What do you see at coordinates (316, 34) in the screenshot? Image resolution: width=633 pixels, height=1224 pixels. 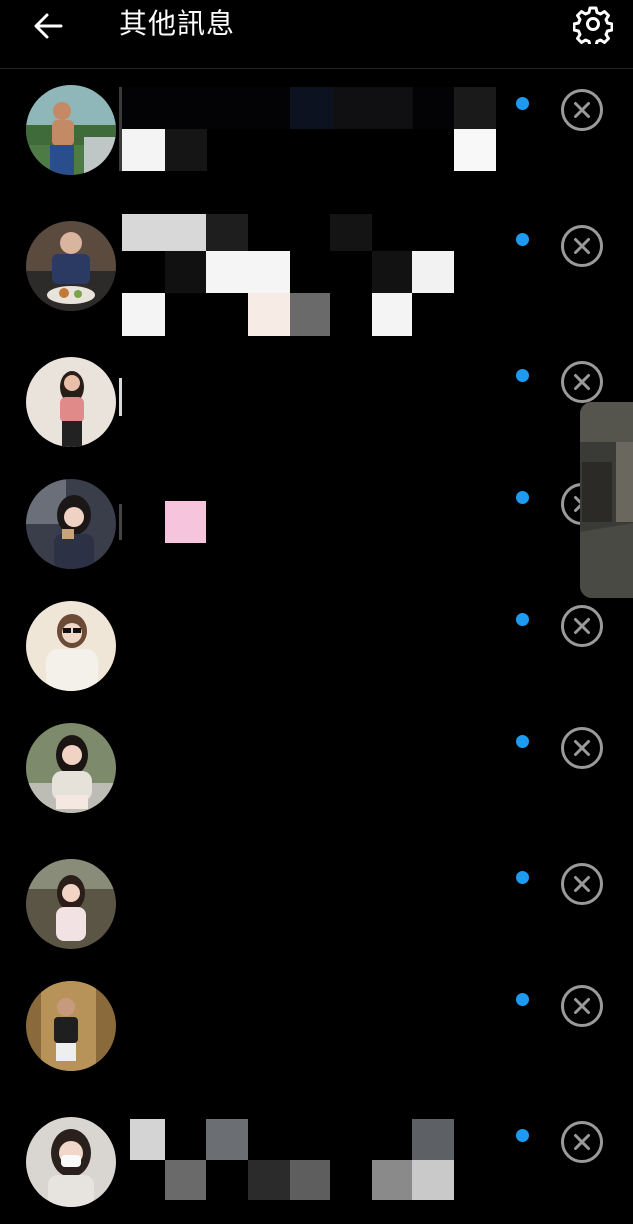 I see `top-bar: 其他訊息` at bounding box center [316, 34].